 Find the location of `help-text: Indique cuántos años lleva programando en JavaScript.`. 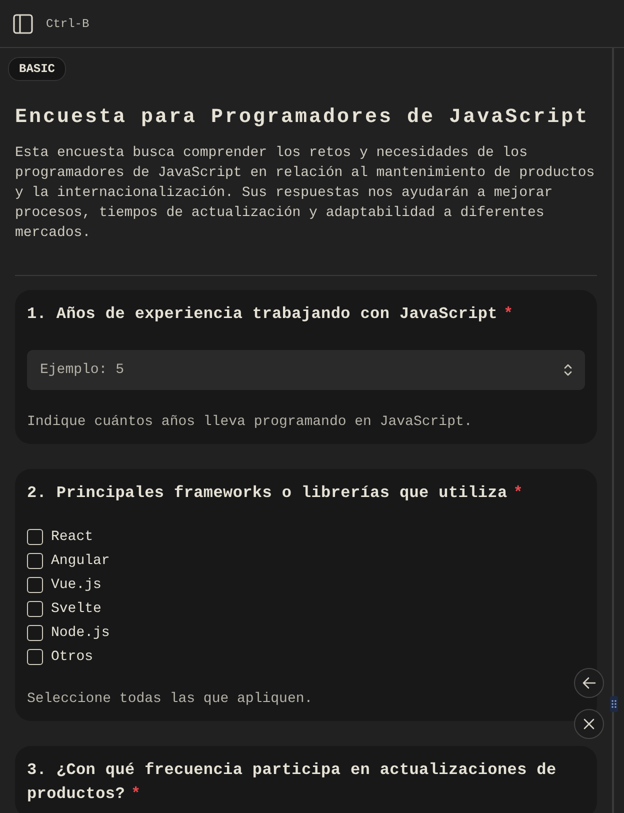

help-text: Indique cuántos años lleva programando en JavaScript. is located at coordinates (250, 422).